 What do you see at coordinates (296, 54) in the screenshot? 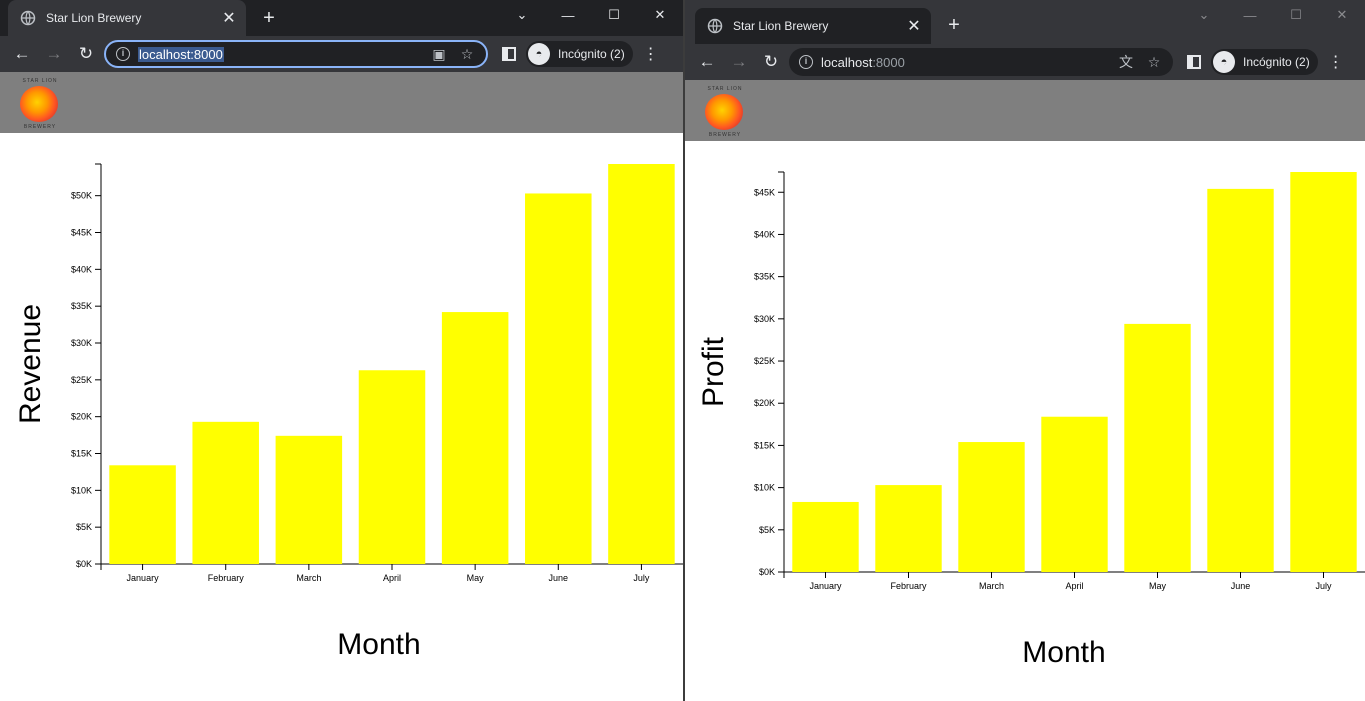
I see `address-bar: i localhost:8000 ▣ ☆` at bounding box center [296, 54].